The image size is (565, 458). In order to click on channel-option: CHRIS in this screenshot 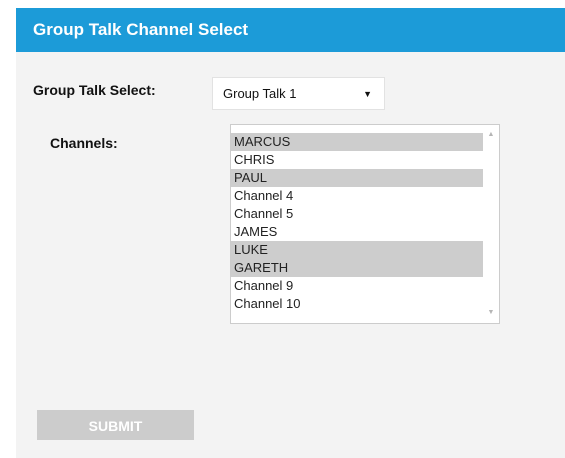, I will do `click(357, 160)`.